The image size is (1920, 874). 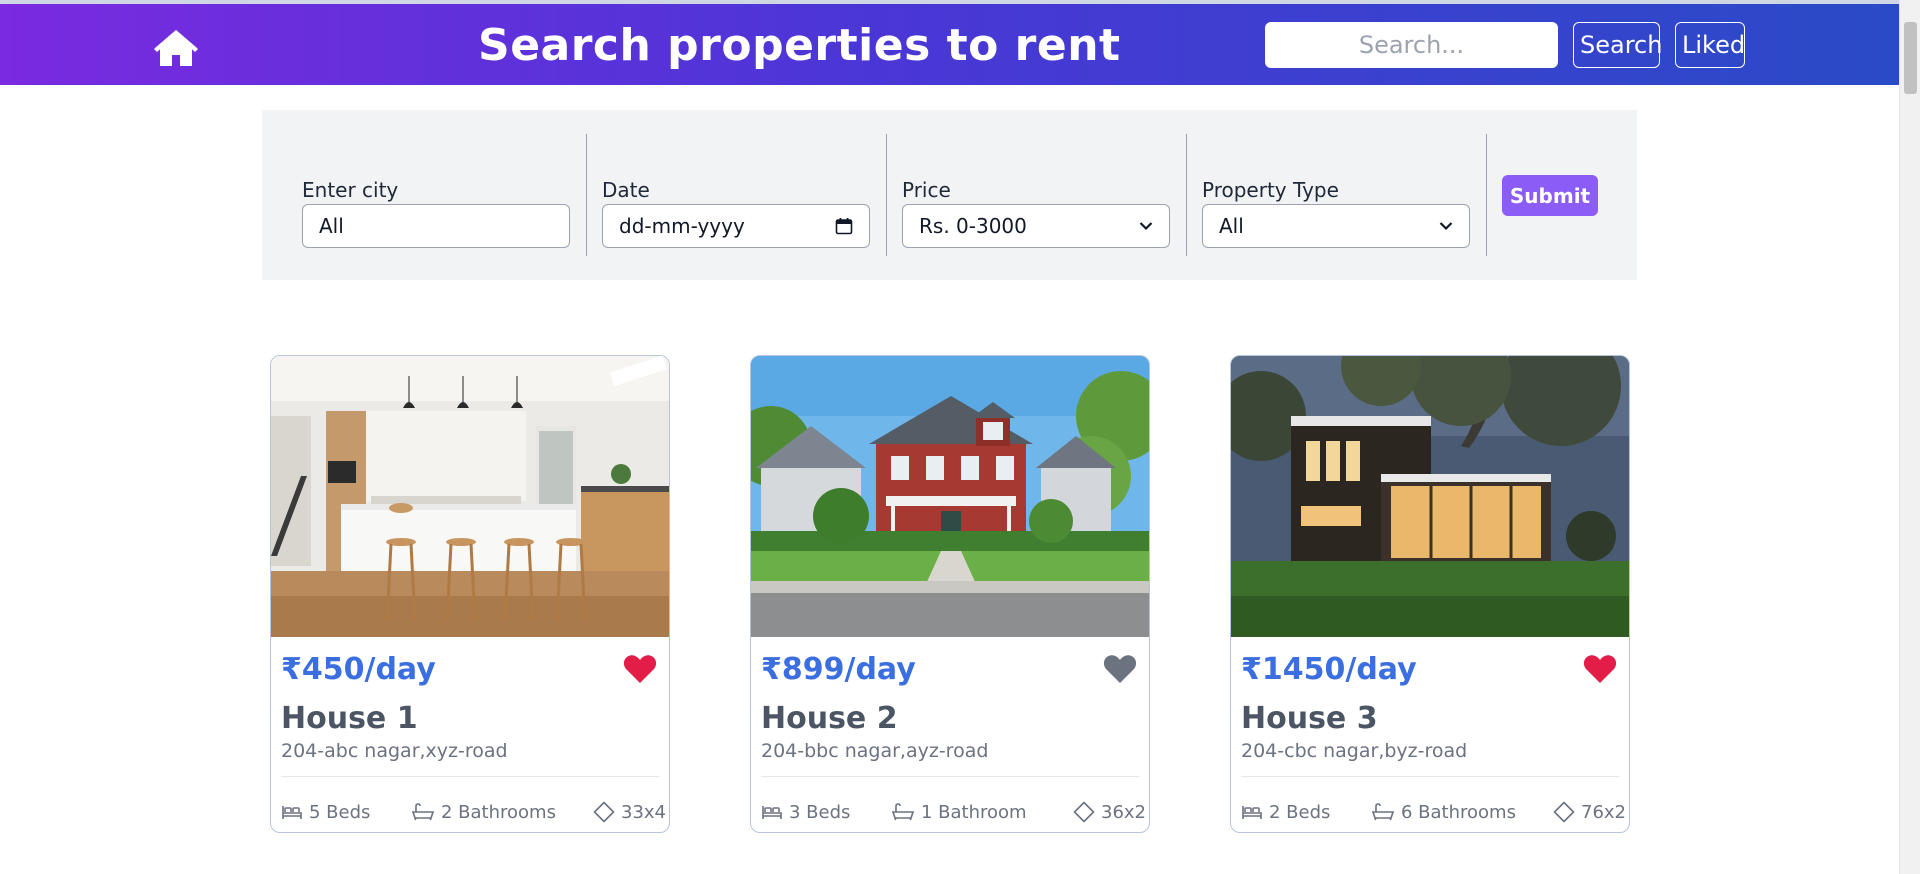 What do you see at coordinates (973, 226) in the screenshot?
I see `price-value: Rs. 0-3000` at bounding box center [973, 226].